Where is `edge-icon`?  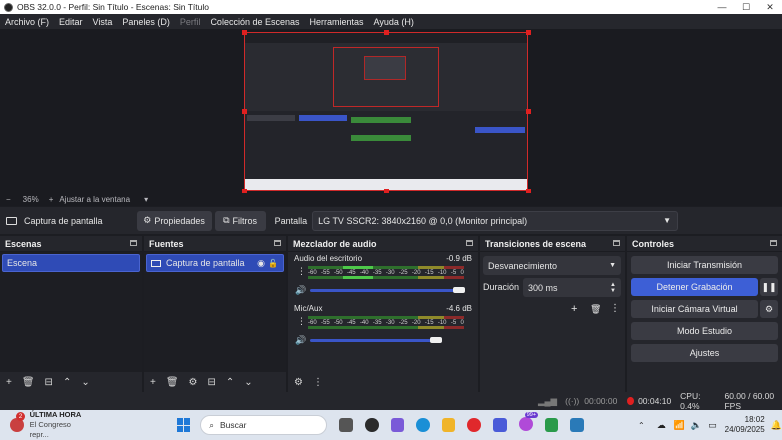 edge-icon is located at coordinates (423, 425).